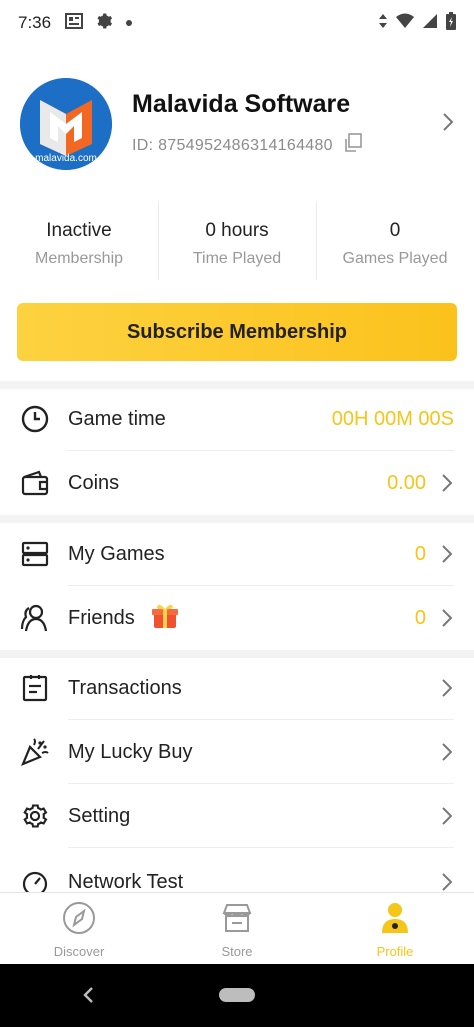  I want to click on copy-icon, so click(353, 145).